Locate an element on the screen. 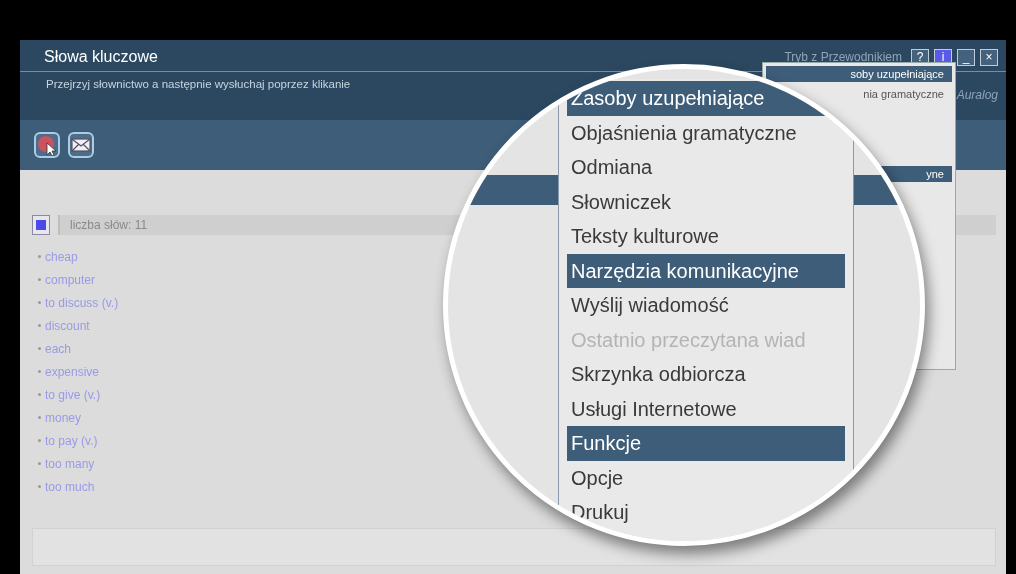 Image resolution: width=1016 pixels, height=574 pixels. menu-item: Narzędzia komunikacyjne is located at coordinates (706, 270).